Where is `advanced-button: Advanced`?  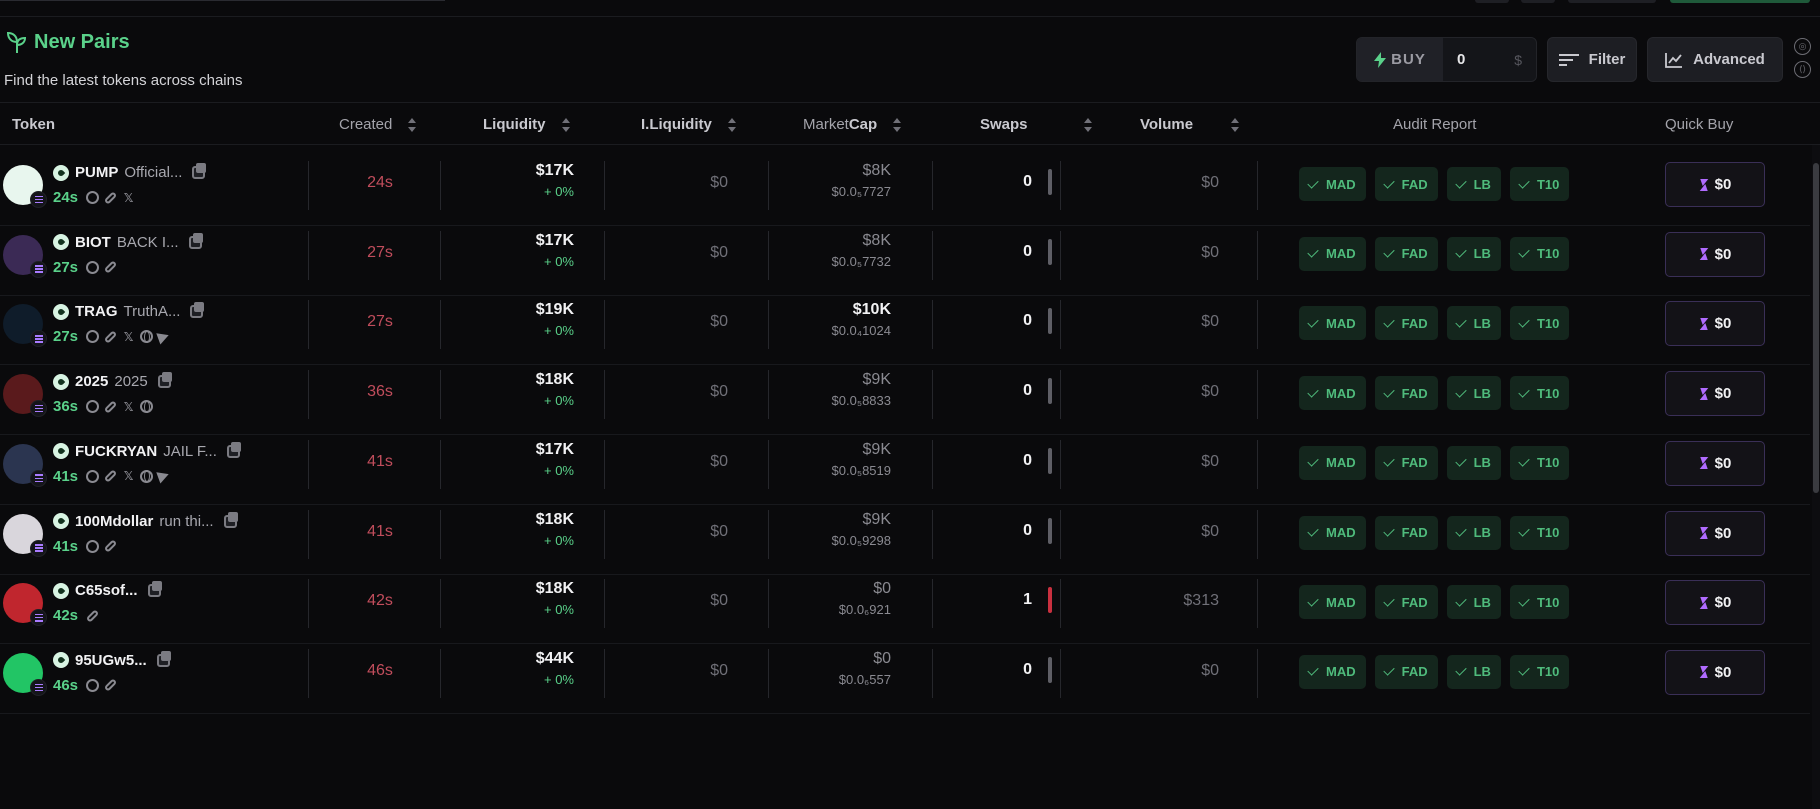 advanced-button: Advanced is located at coordinates (1715, 59).